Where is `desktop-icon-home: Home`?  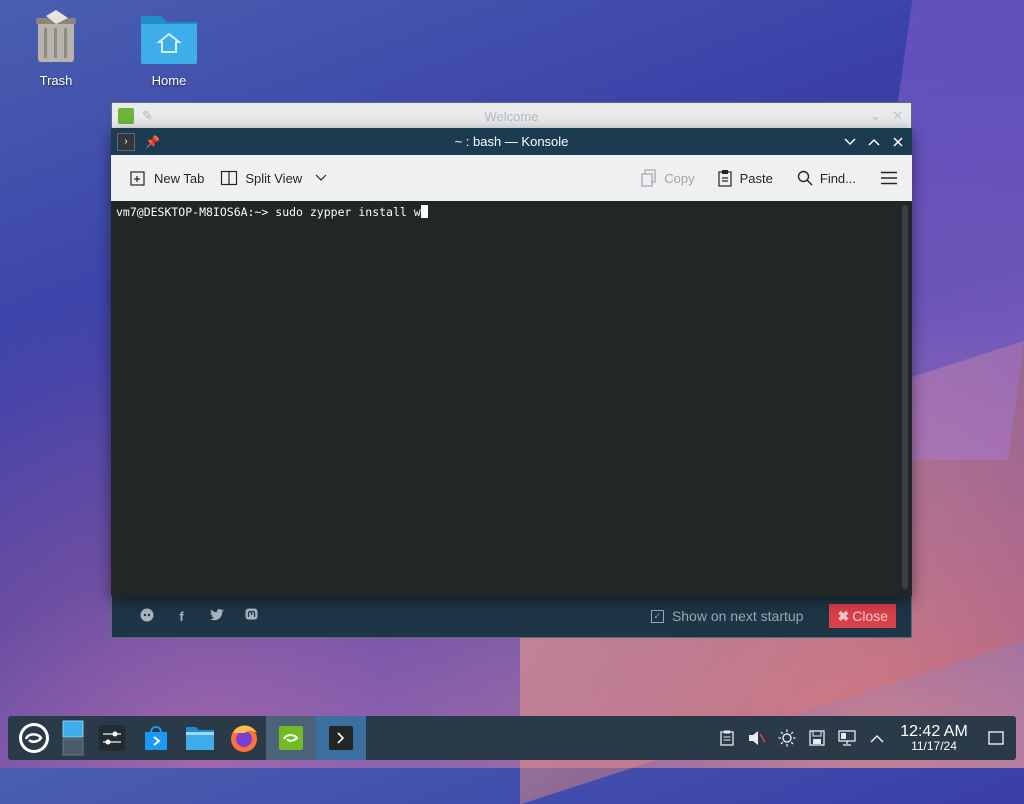
desktop-icon-home: Home is located at coordinates (169, 49).